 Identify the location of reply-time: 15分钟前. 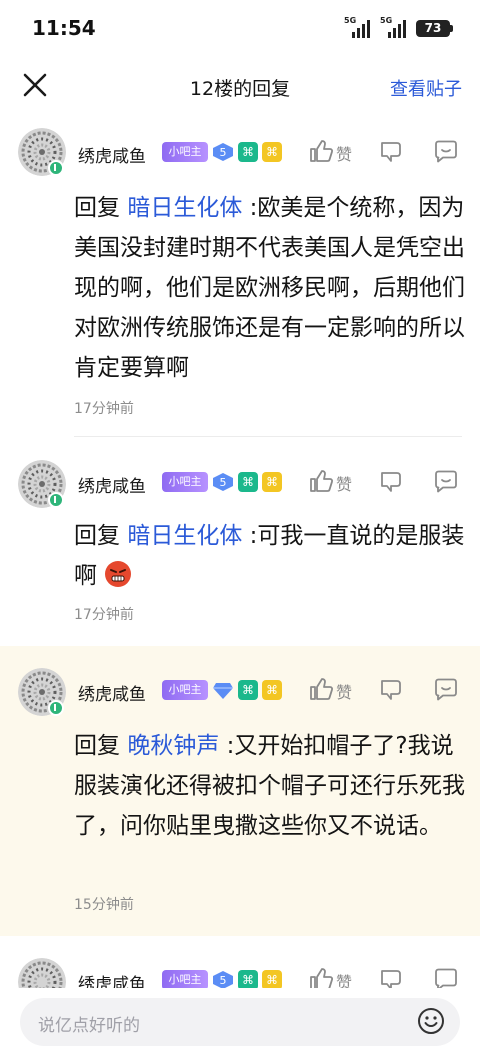
(104, 905).